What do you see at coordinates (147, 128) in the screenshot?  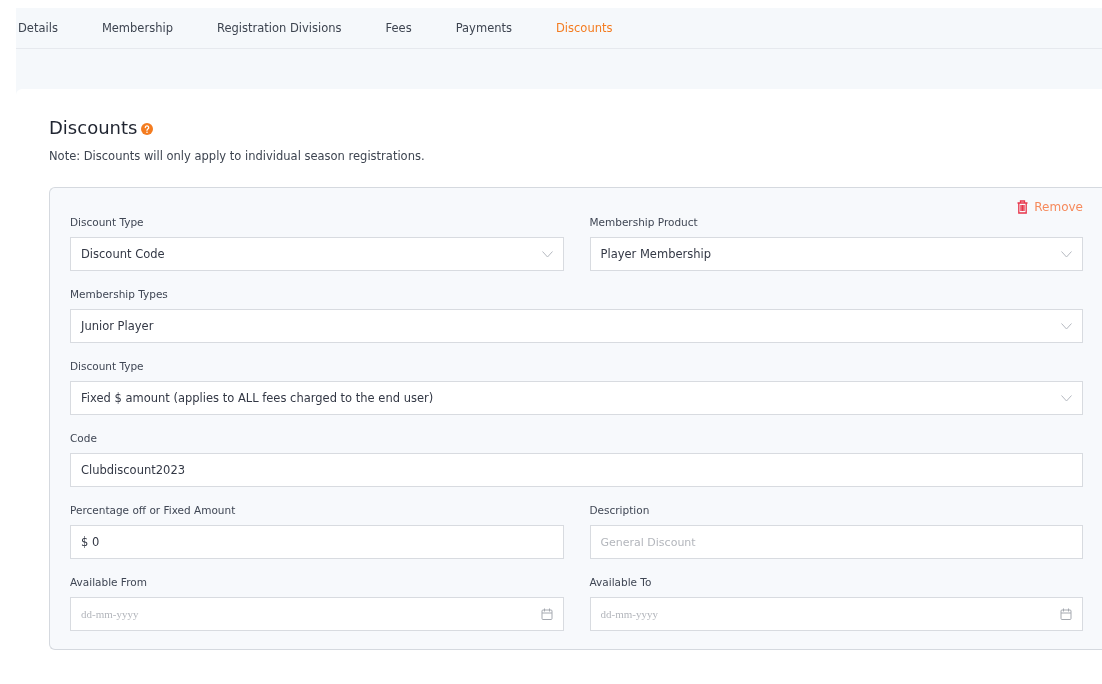 I see `help-icon` at bounding box center [147, 128].